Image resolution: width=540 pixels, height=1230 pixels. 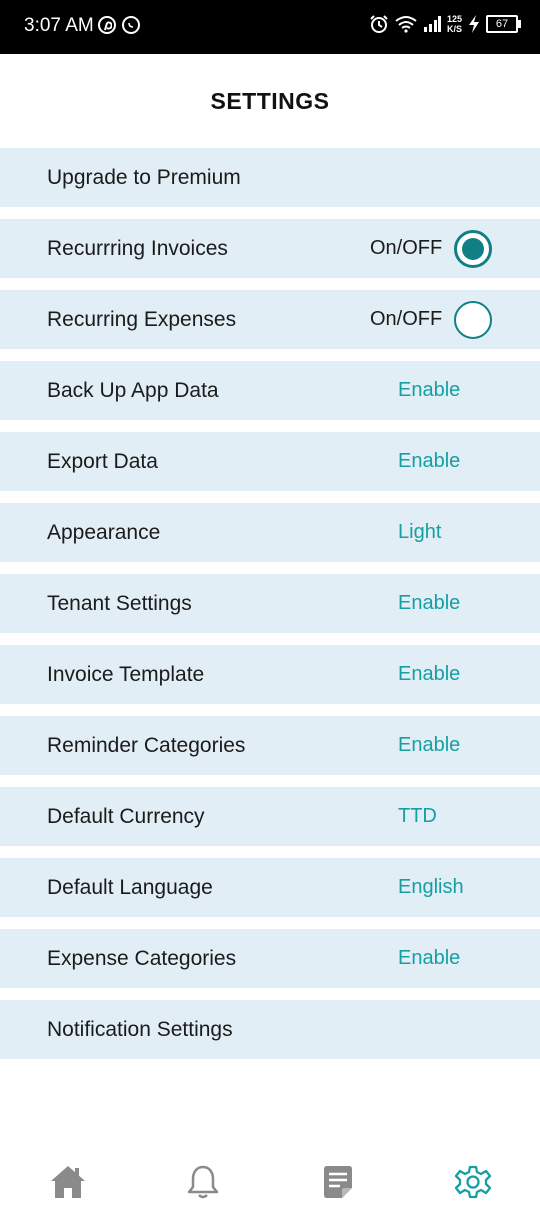 I want to click on setting-label: Appearance, so click(x=104, y=532).